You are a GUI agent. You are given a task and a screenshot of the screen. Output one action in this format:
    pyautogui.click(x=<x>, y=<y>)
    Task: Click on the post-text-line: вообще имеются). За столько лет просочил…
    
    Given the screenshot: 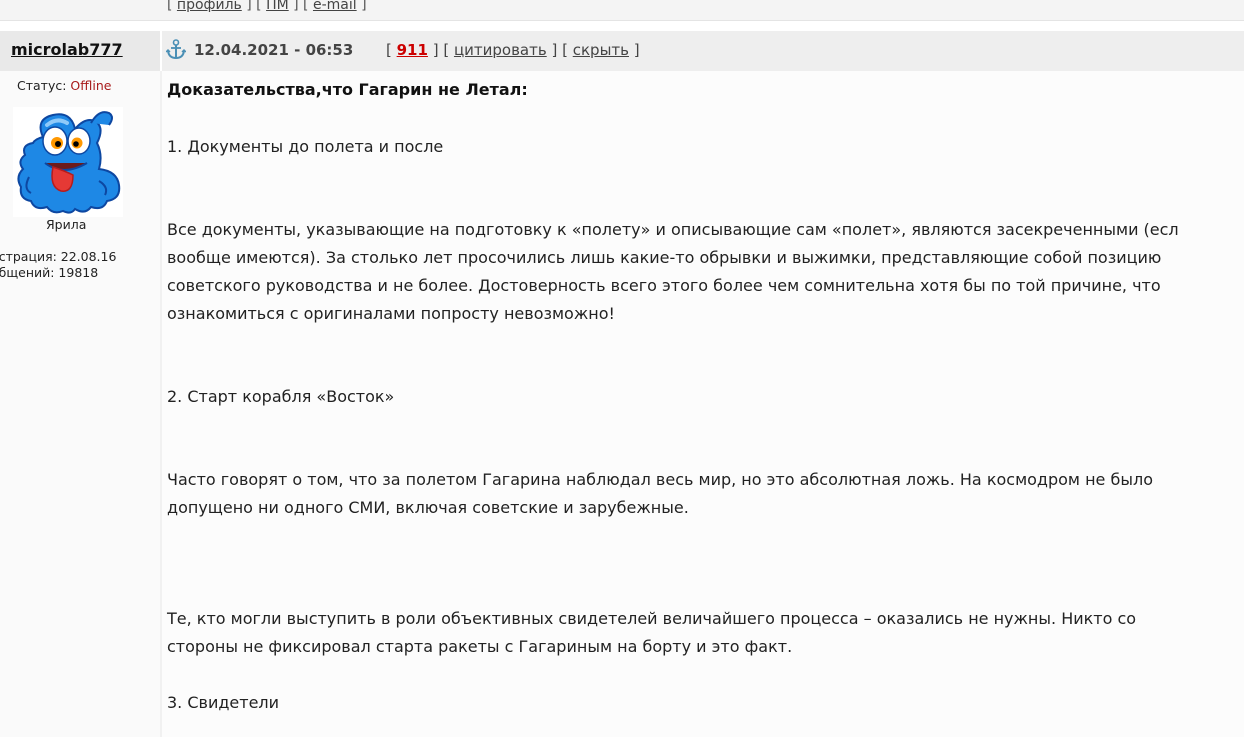 What is the action you would take?
    pyautogui.click(x=664, y=257)
    